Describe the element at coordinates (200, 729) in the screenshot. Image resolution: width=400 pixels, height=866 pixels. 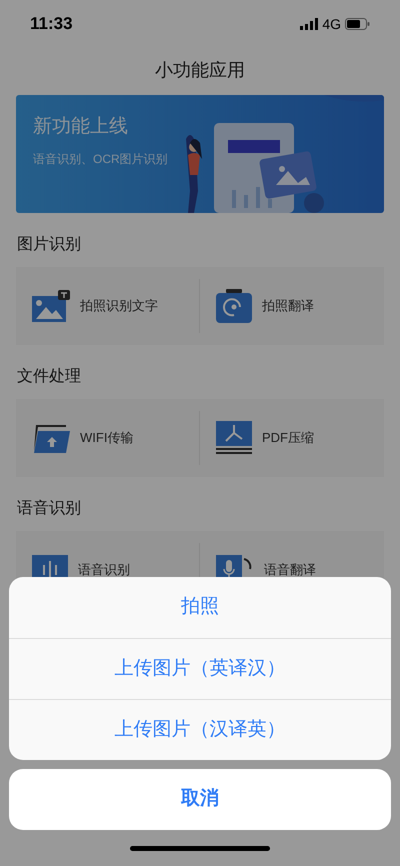
I see `sheet-option: 上传图片（汉译英）` at that location.